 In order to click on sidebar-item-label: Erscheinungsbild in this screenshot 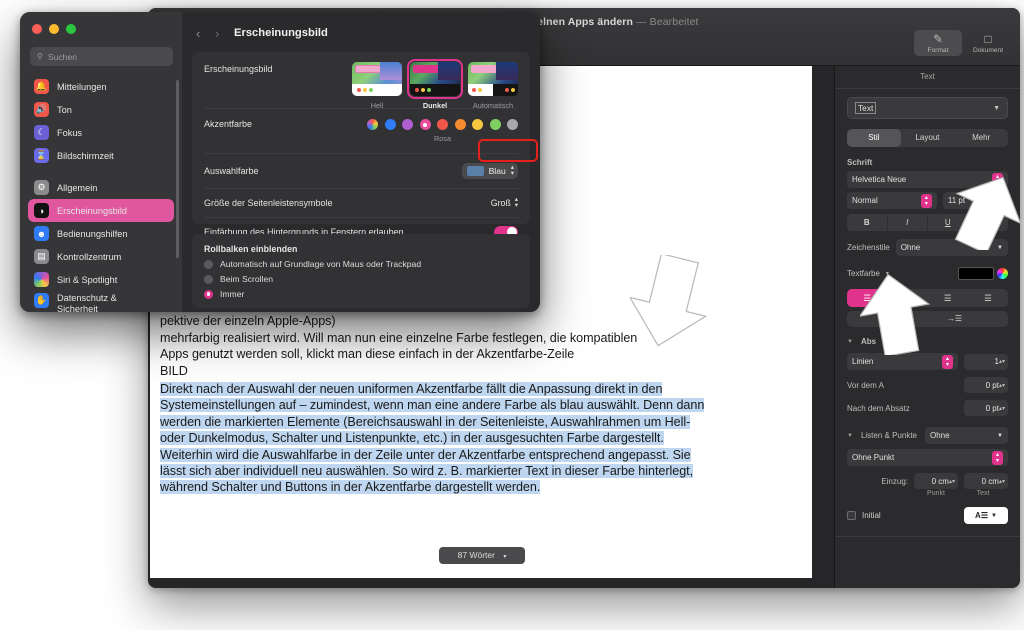, I will do `click(92, 210)`.